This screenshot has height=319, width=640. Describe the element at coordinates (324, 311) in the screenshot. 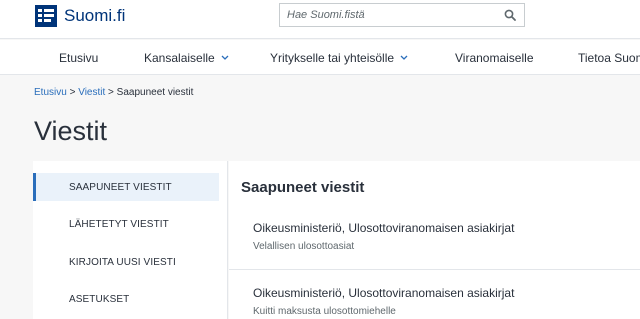

I see `message-subject: Kuitti maksusta ulosottomiehelle` at that location.